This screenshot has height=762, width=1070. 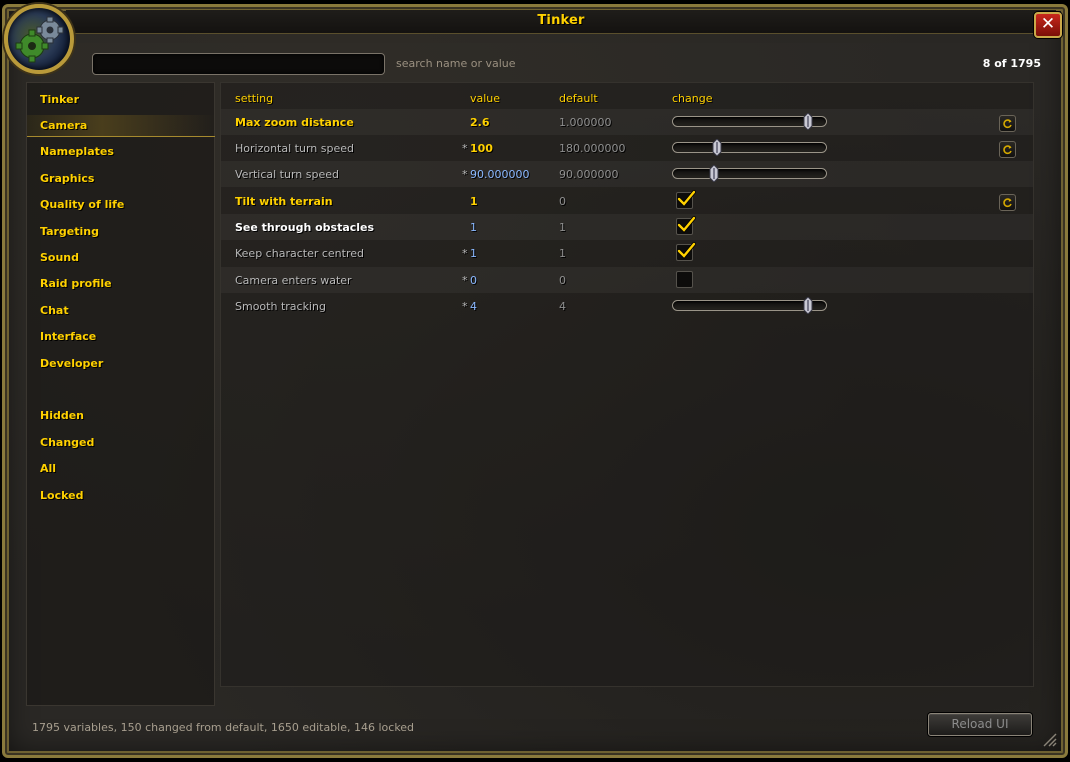 What do you see at coordinates (627, 201) in the screenshot?
I see `table-row: Tilt with terrain 1 0` at bounding box center [627, 201].